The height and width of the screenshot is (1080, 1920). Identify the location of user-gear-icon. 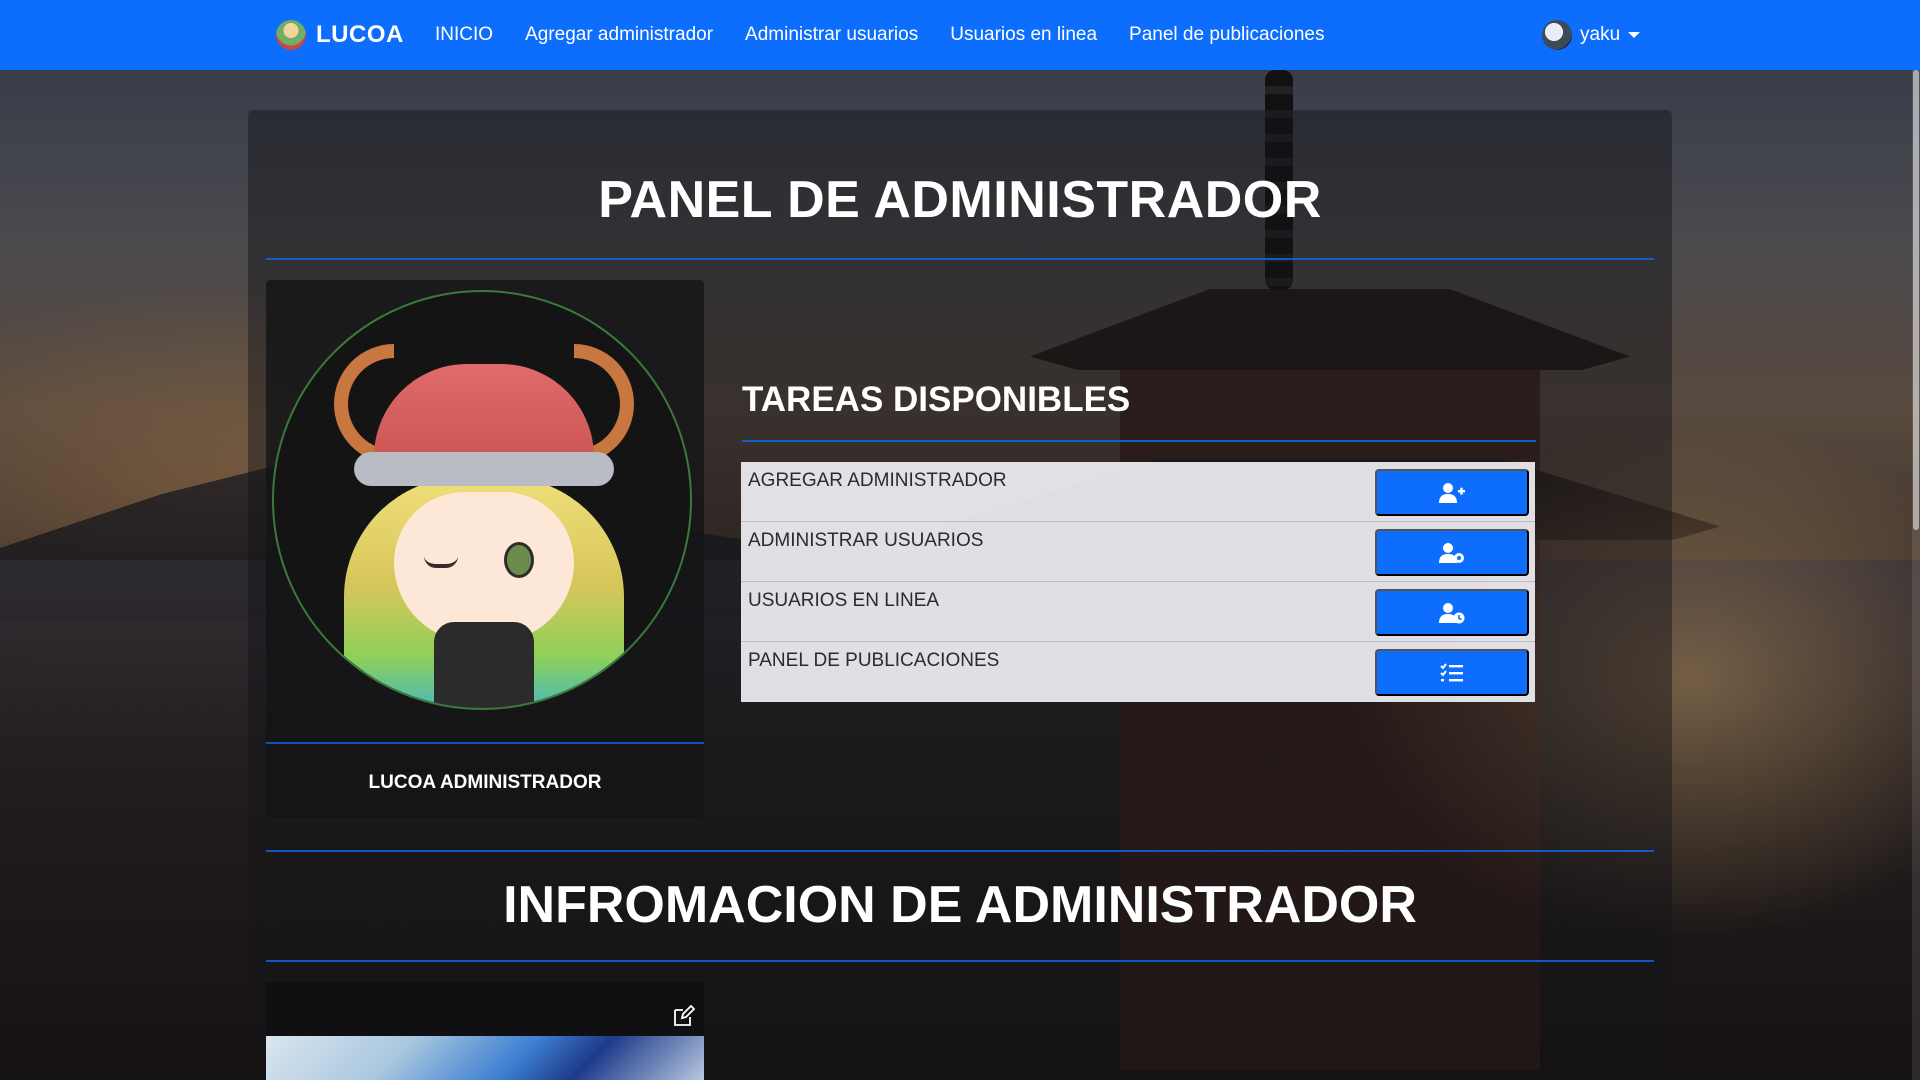
(1451, 552).